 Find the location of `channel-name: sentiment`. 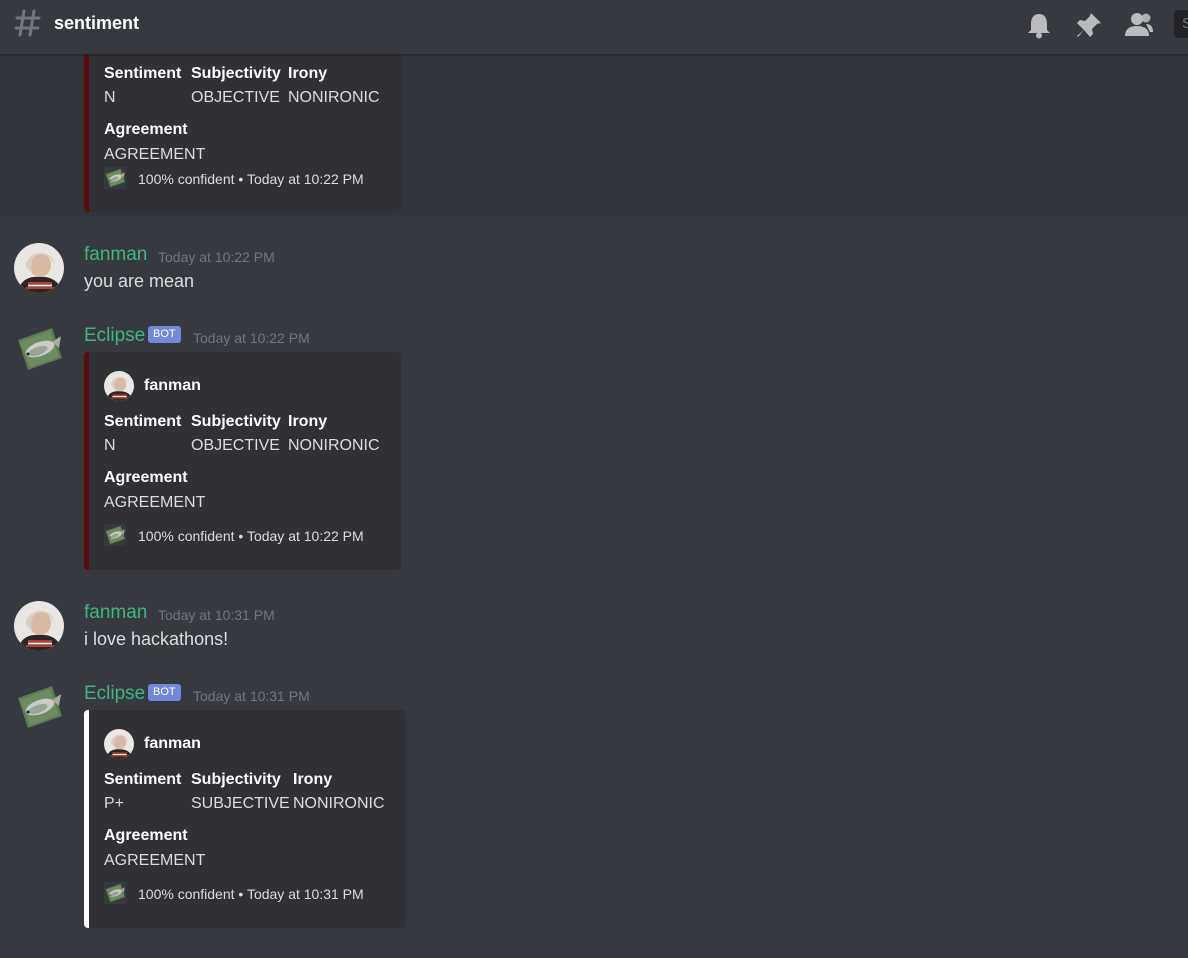

channel-name: sentiment is located at coordinates (97, 23).